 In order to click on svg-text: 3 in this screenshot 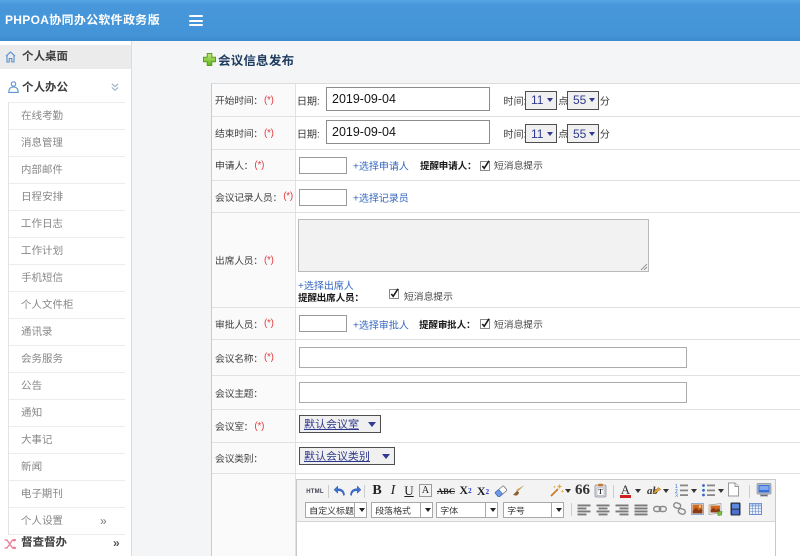, I will do `click(676, 496)`.